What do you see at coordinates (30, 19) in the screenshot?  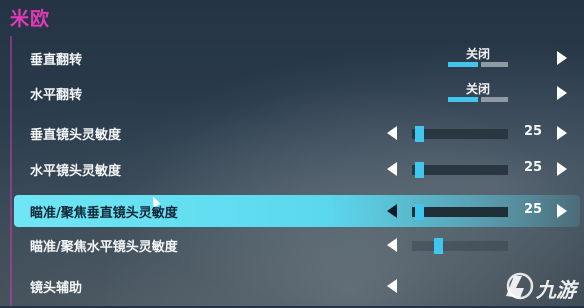 I see `page-title: 米欧` at bounding box center [30, 19].